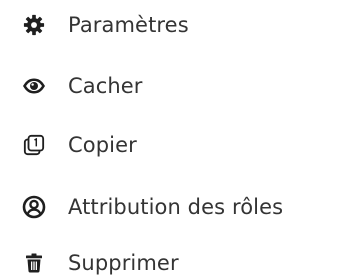 The height and width of the screenshot is (278, 339). What do you see at coordinates (123, 263) in the screenshot?
I see `menu-item-label: Supprimer` at bounding box center [123, 263].